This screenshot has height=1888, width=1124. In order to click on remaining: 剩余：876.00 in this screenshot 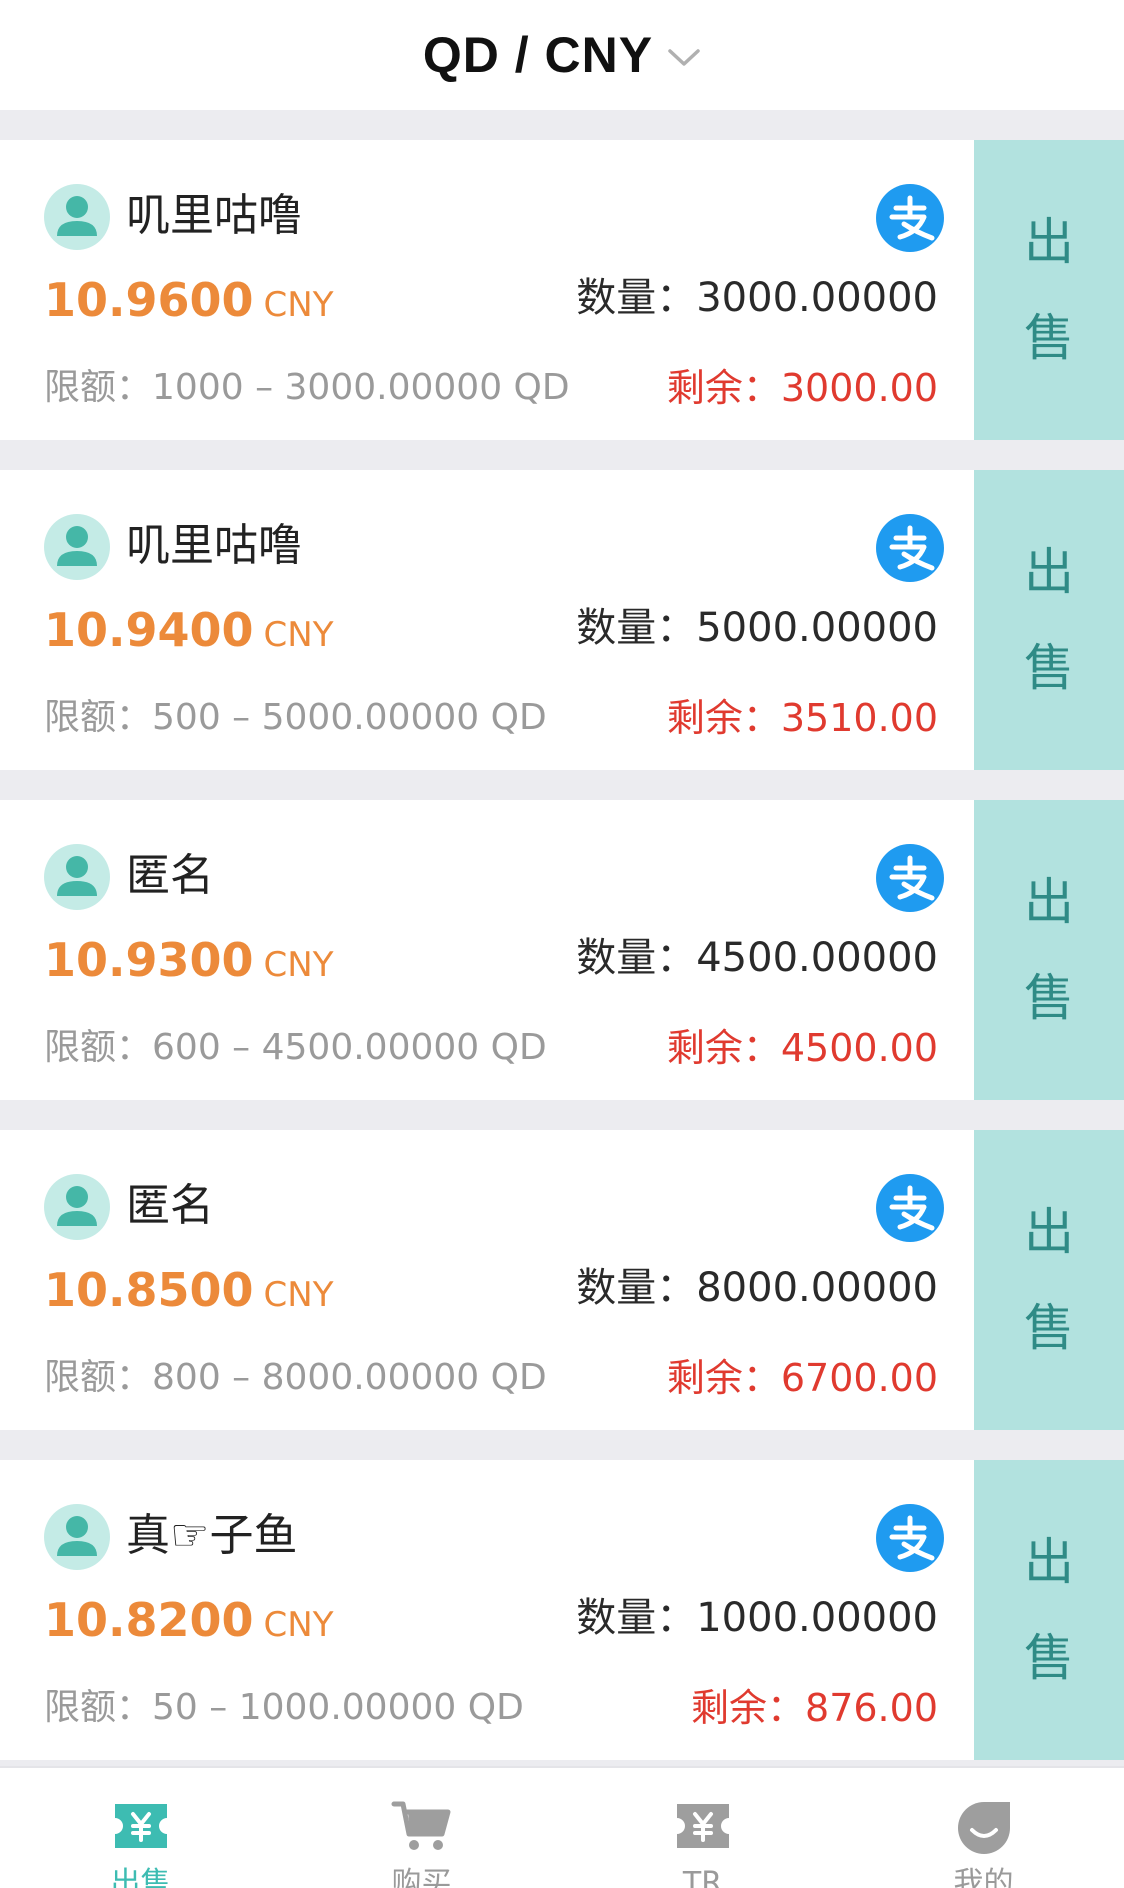, I will do `click(814, 1708)`.